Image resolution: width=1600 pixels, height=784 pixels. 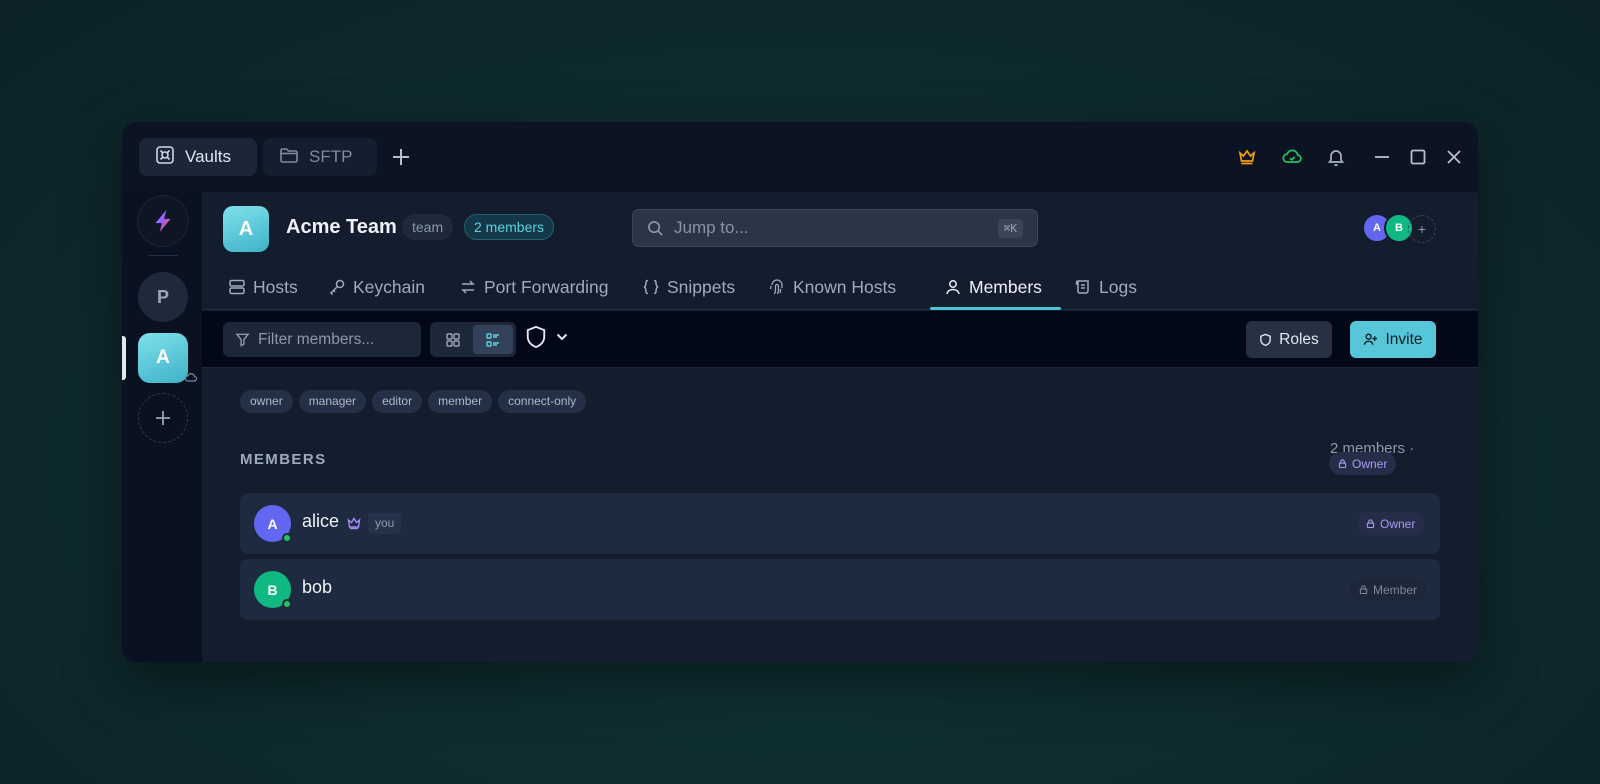 I want to click on add-presence-button: +, so click(x=1422, y=229).